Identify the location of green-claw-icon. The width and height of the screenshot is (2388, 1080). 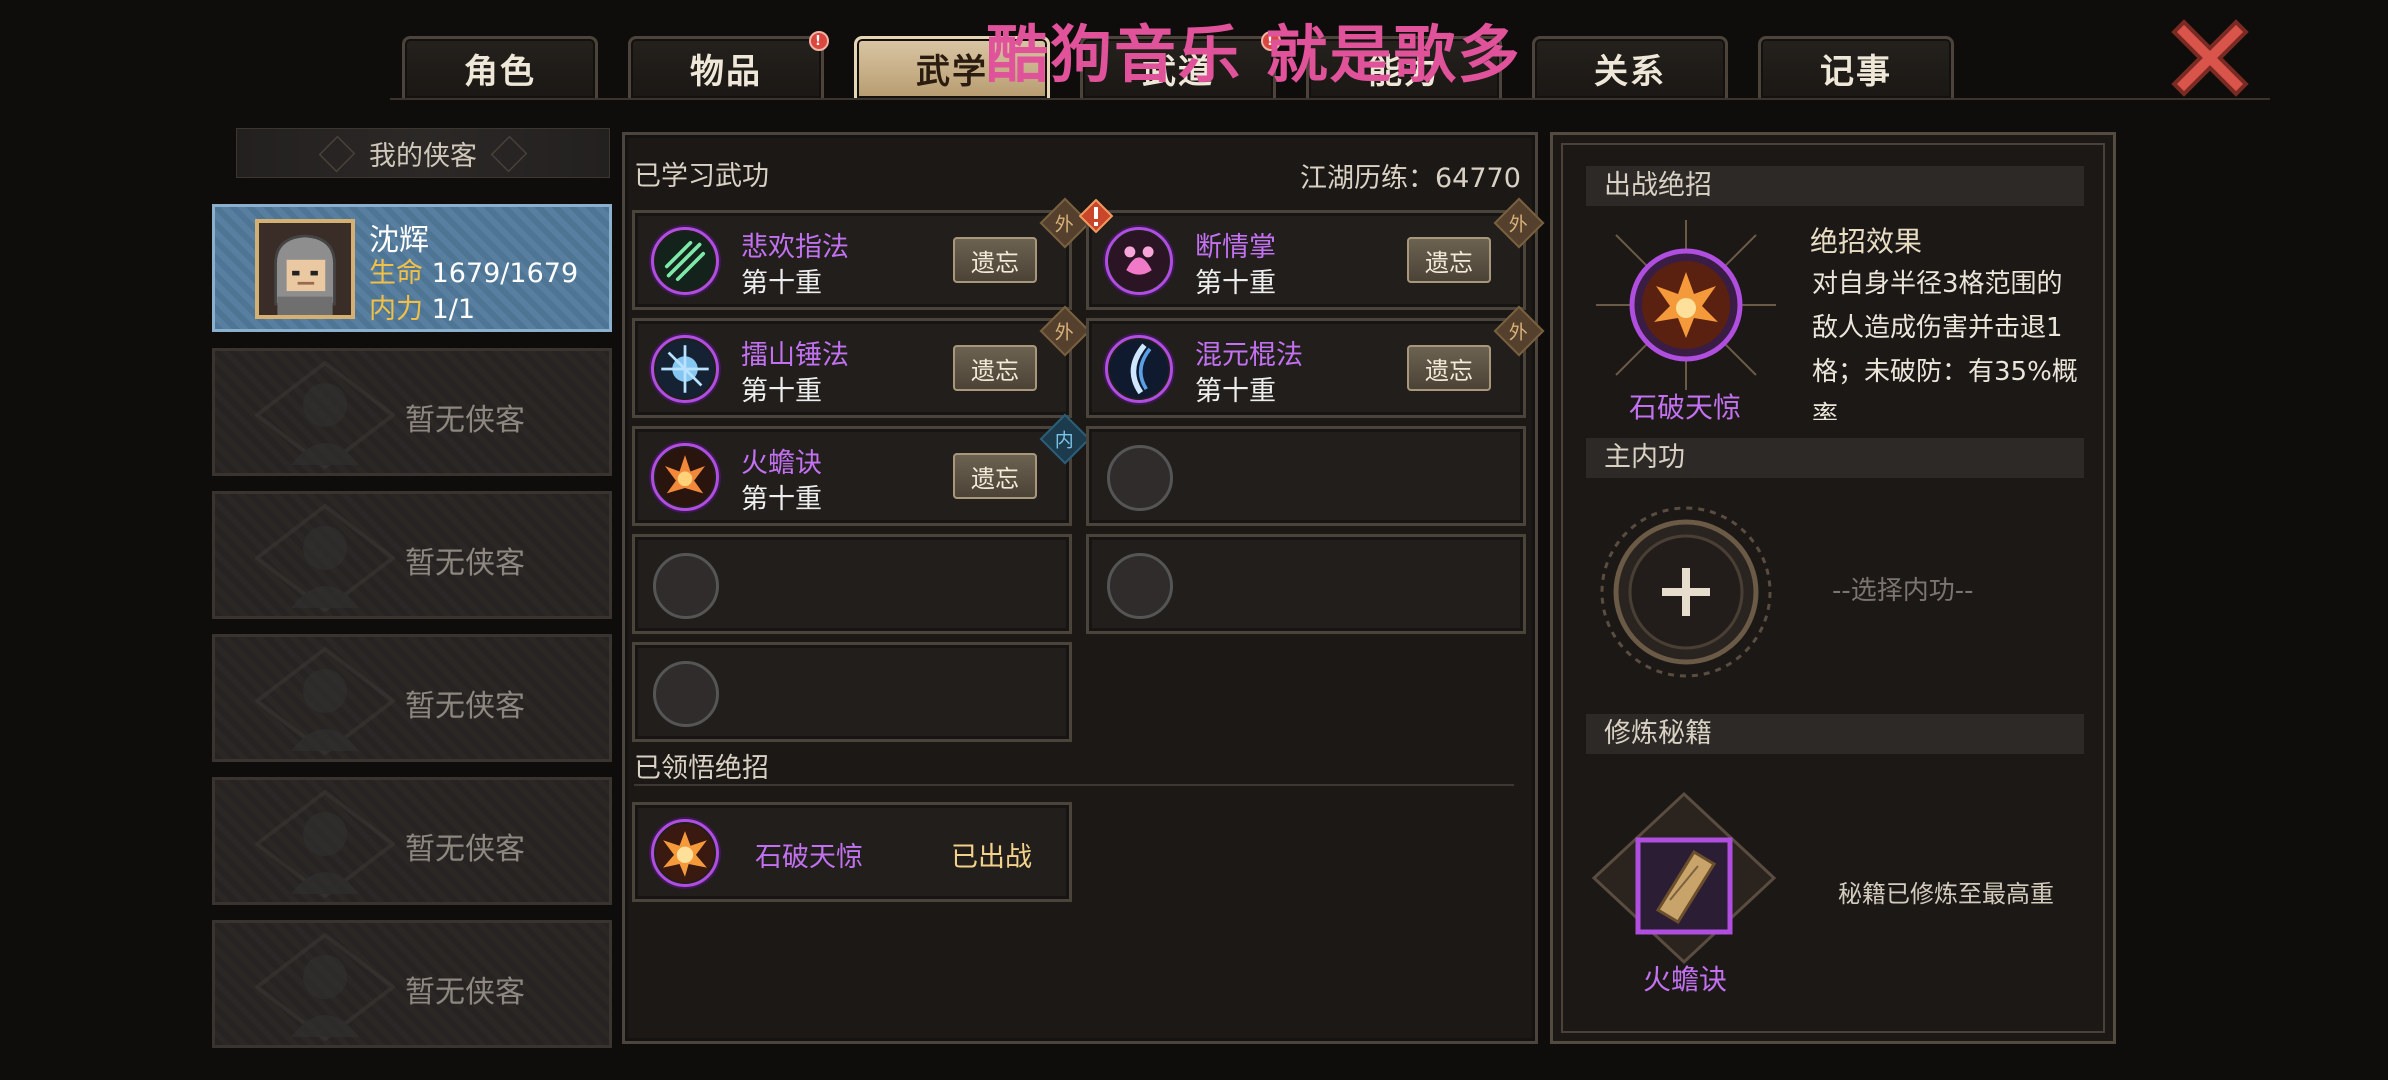
(685, 261).